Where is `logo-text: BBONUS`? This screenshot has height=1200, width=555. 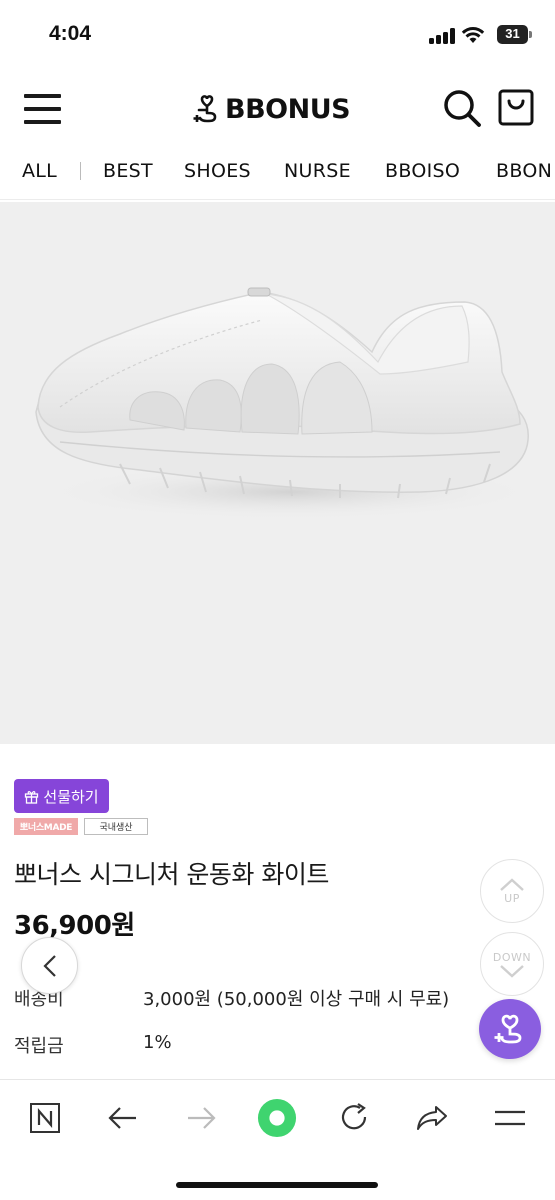
logo-text: BBONUS is located at coordinates (288, 109).